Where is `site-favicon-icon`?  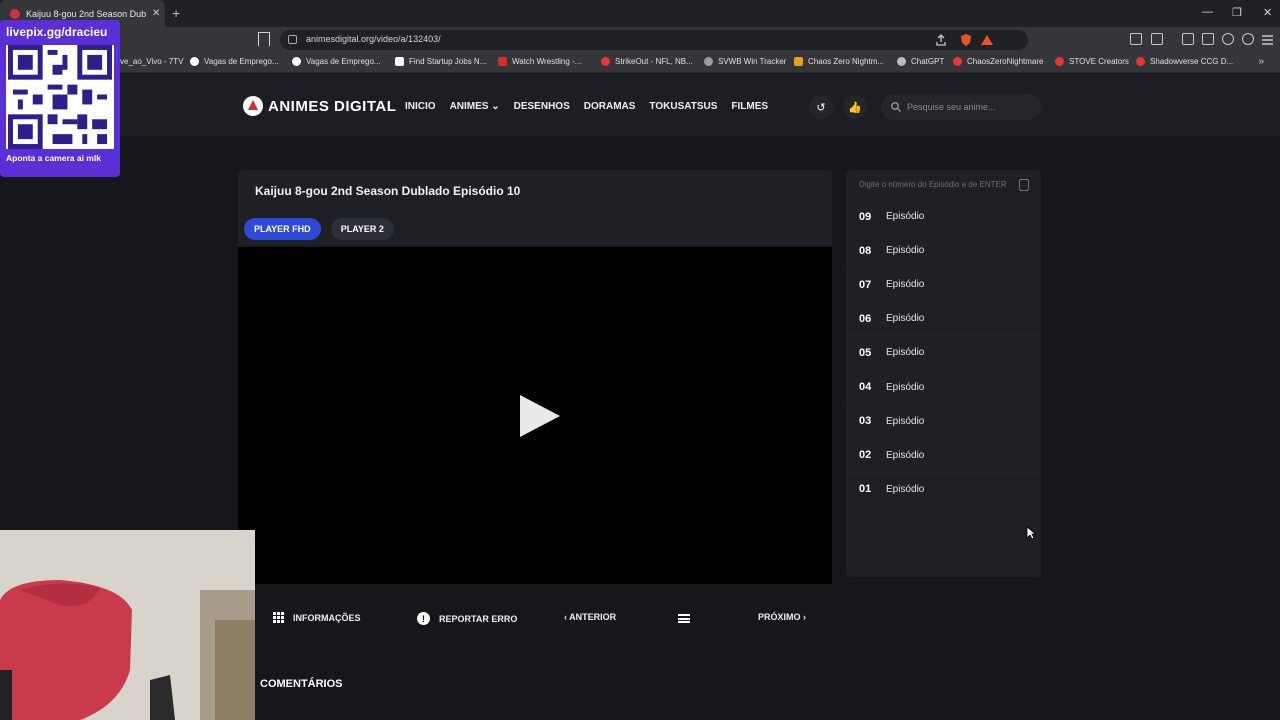
site-favicon-icon is located at coordinates (15, 13).